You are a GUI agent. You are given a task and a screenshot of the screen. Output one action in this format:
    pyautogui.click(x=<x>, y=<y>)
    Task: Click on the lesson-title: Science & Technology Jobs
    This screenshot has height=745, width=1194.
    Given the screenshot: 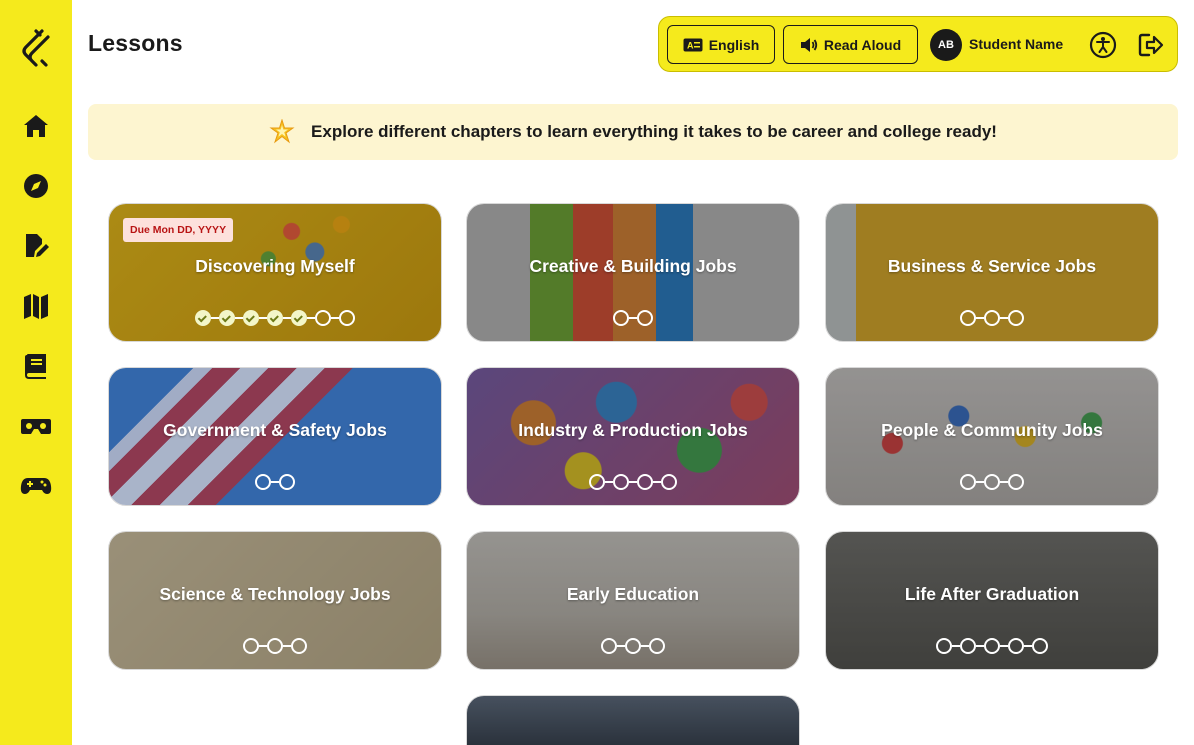 What is the action you would take?
    pyautogui.click(x=275, y=594)
    